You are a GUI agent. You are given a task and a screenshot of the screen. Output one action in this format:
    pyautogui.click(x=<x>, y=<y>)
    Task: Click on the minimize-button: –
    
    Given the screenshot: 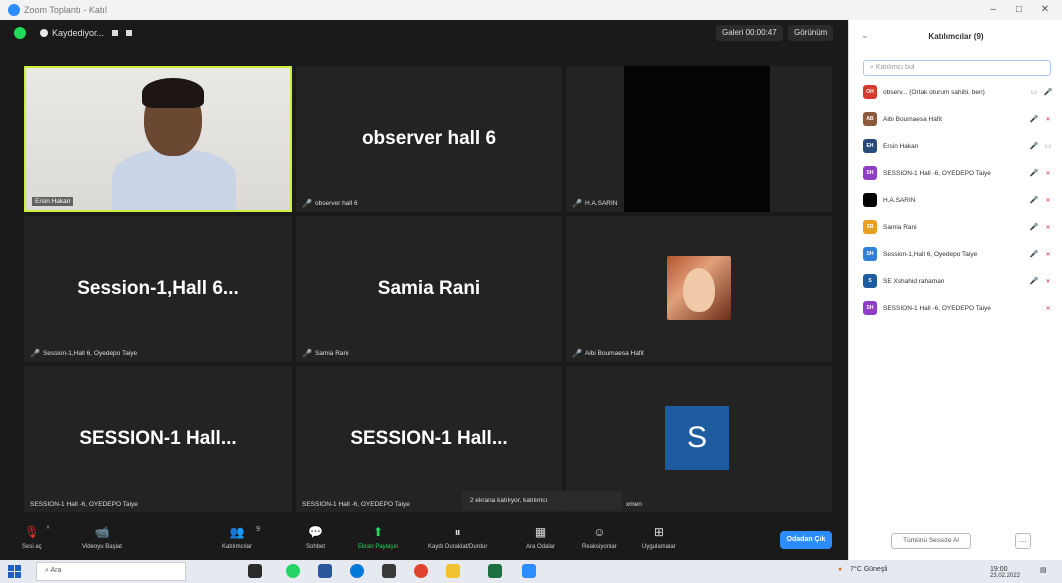 What is the action you would take?
    pyautogui.click(x=993, y=10)
    